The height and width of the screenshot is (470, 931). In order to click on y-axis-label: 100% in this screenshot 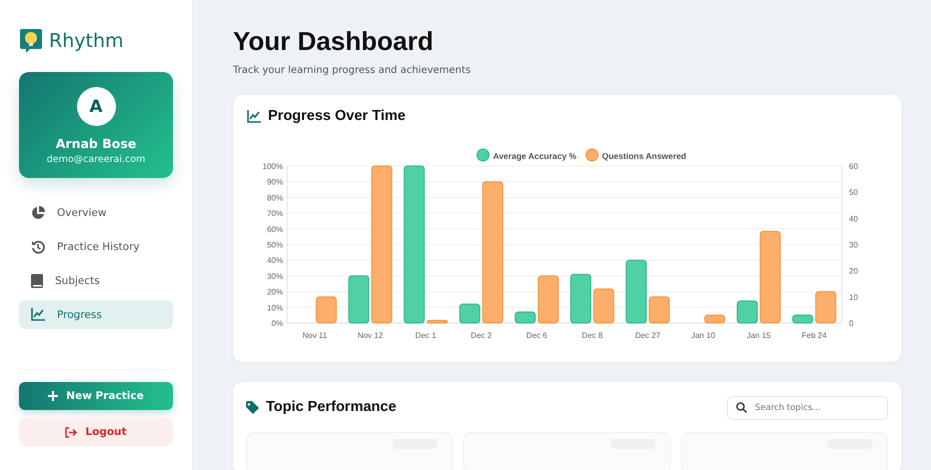, I will do `click(272, 166)`.